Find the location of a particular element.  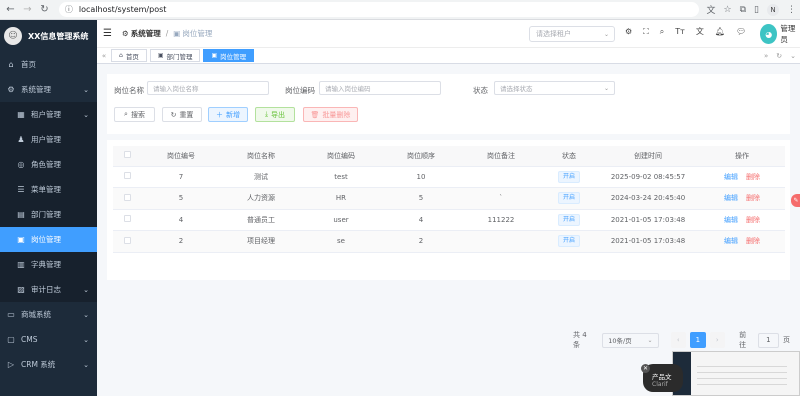

sidebar-item-label: 系统管理 is located at coordinates (36, 89).